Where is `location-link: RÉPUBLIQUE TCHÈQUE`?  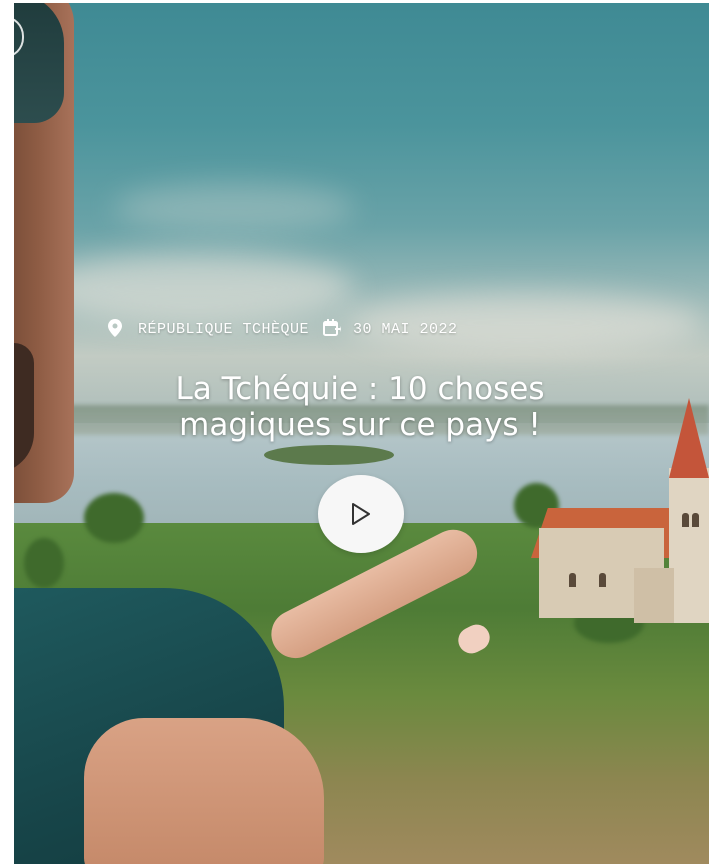 location-link: RÉPUBLIQUE TCHÈQUE is located at coordinates (223, 329).